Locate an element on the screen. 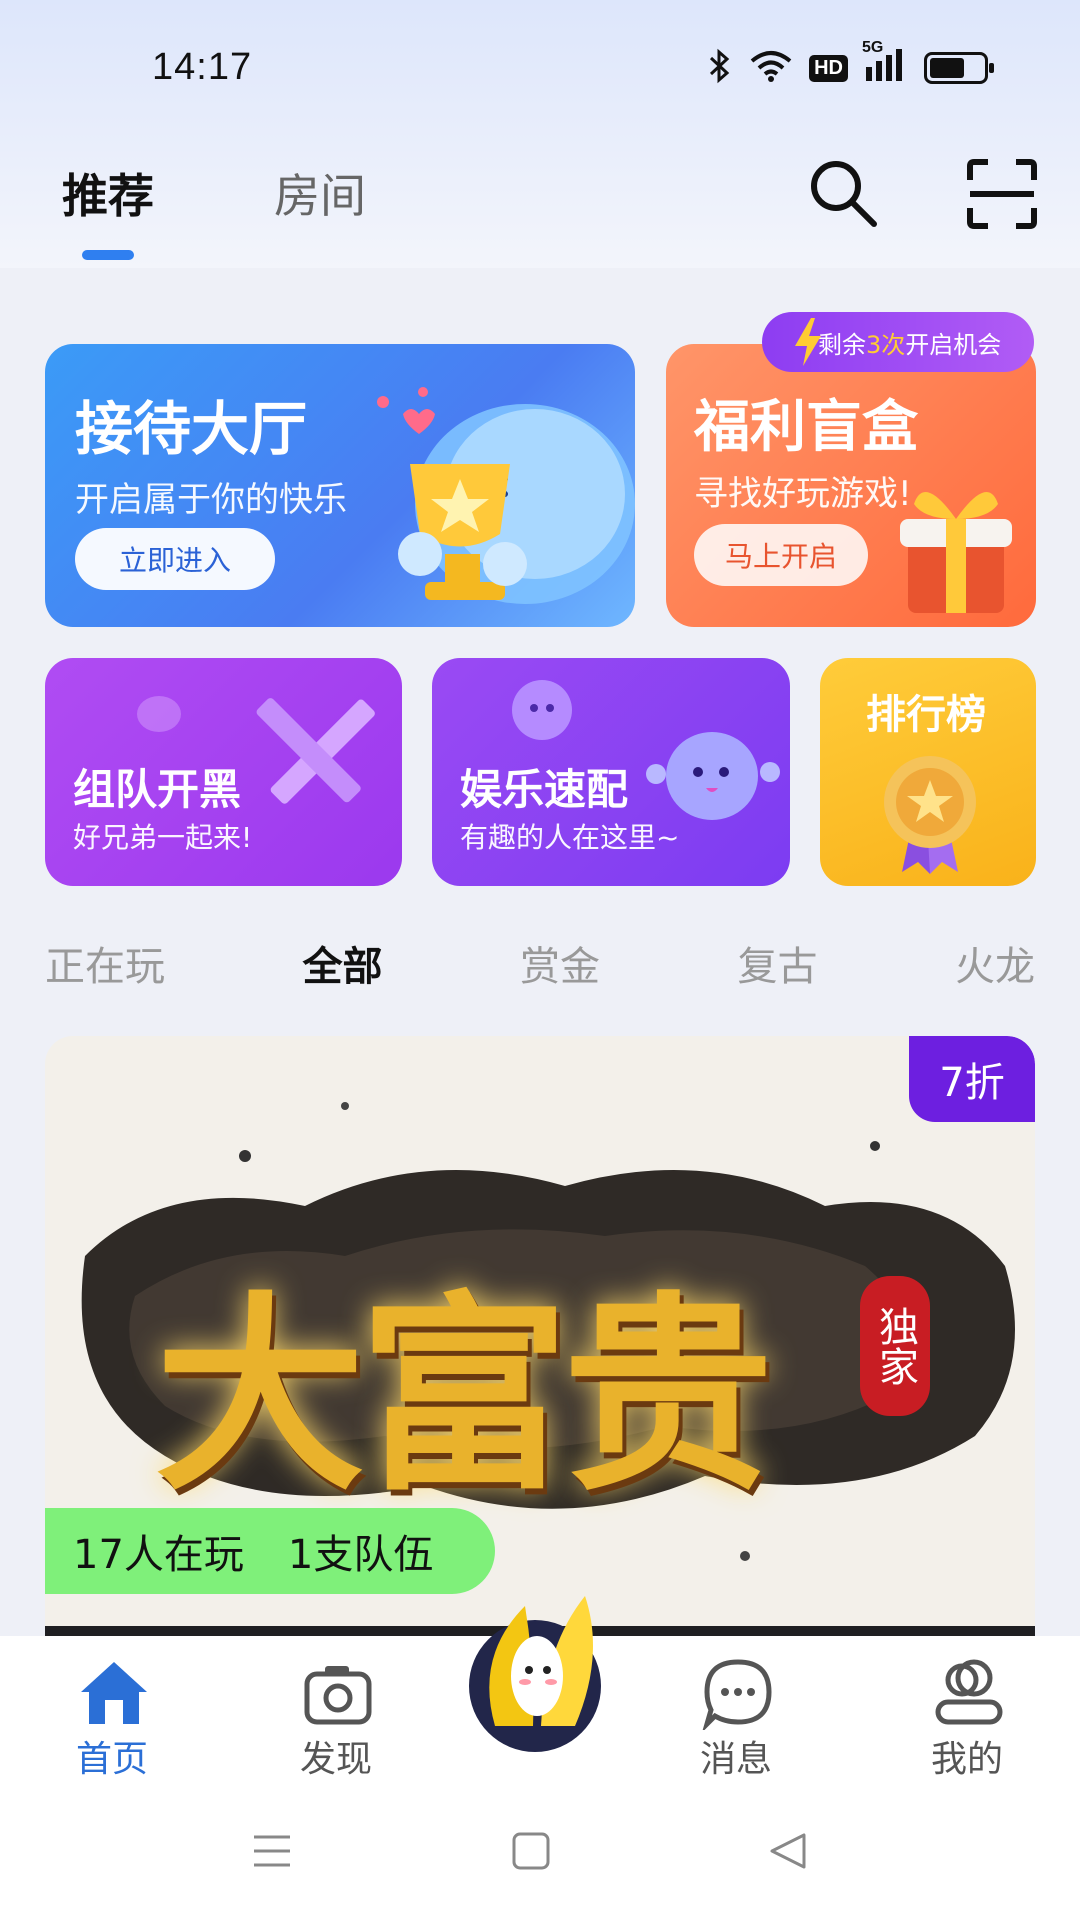 This screenshot has height=1920, width=1080. entertainment-match-card: 娱乐速配 有趣的人在这里~ is located at coordinates (611, 772).